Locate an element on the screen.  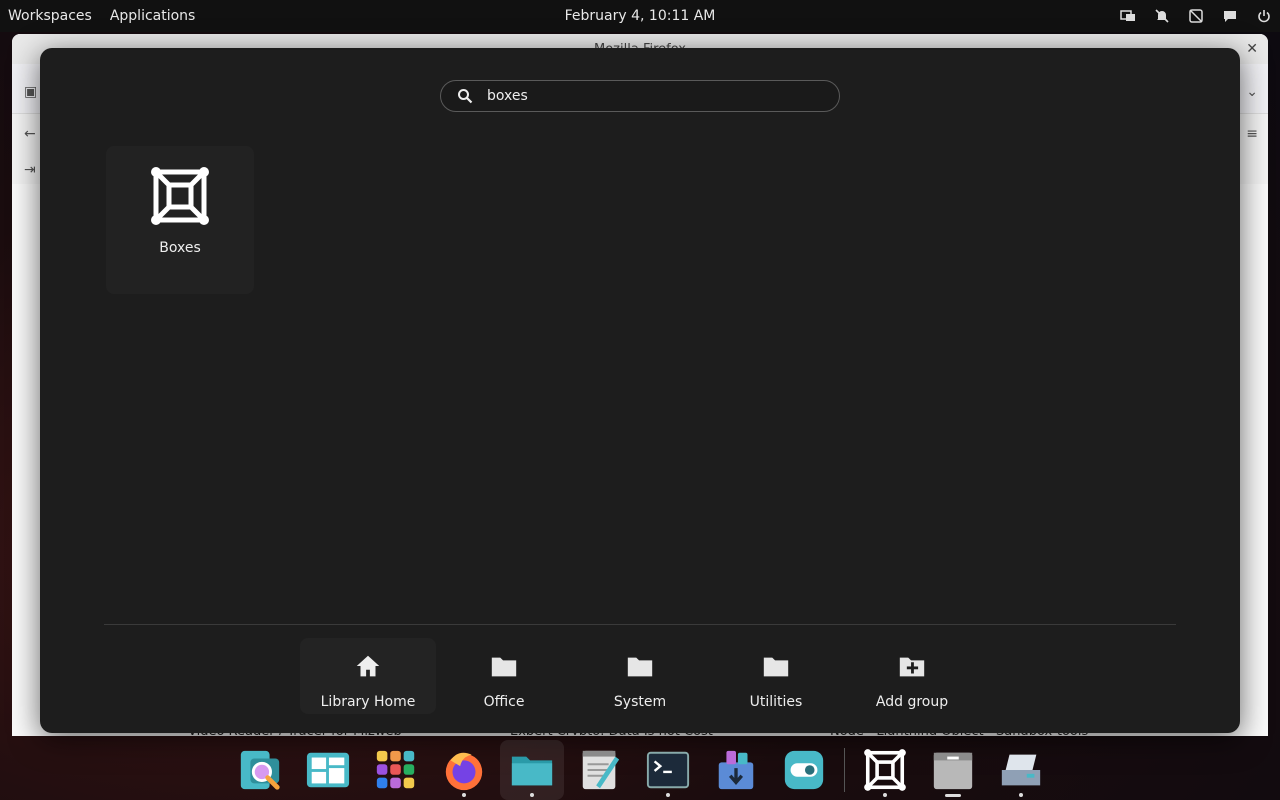
group-office: Office is located at coordinates (504, 676).